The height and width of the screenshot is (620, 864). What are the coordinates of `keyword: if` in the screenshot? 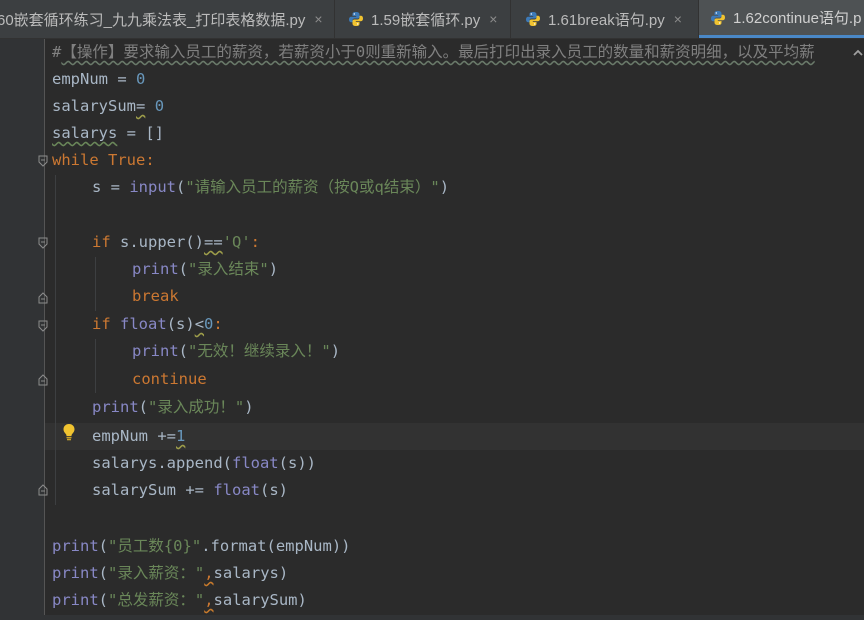 It's located at (101, 324).